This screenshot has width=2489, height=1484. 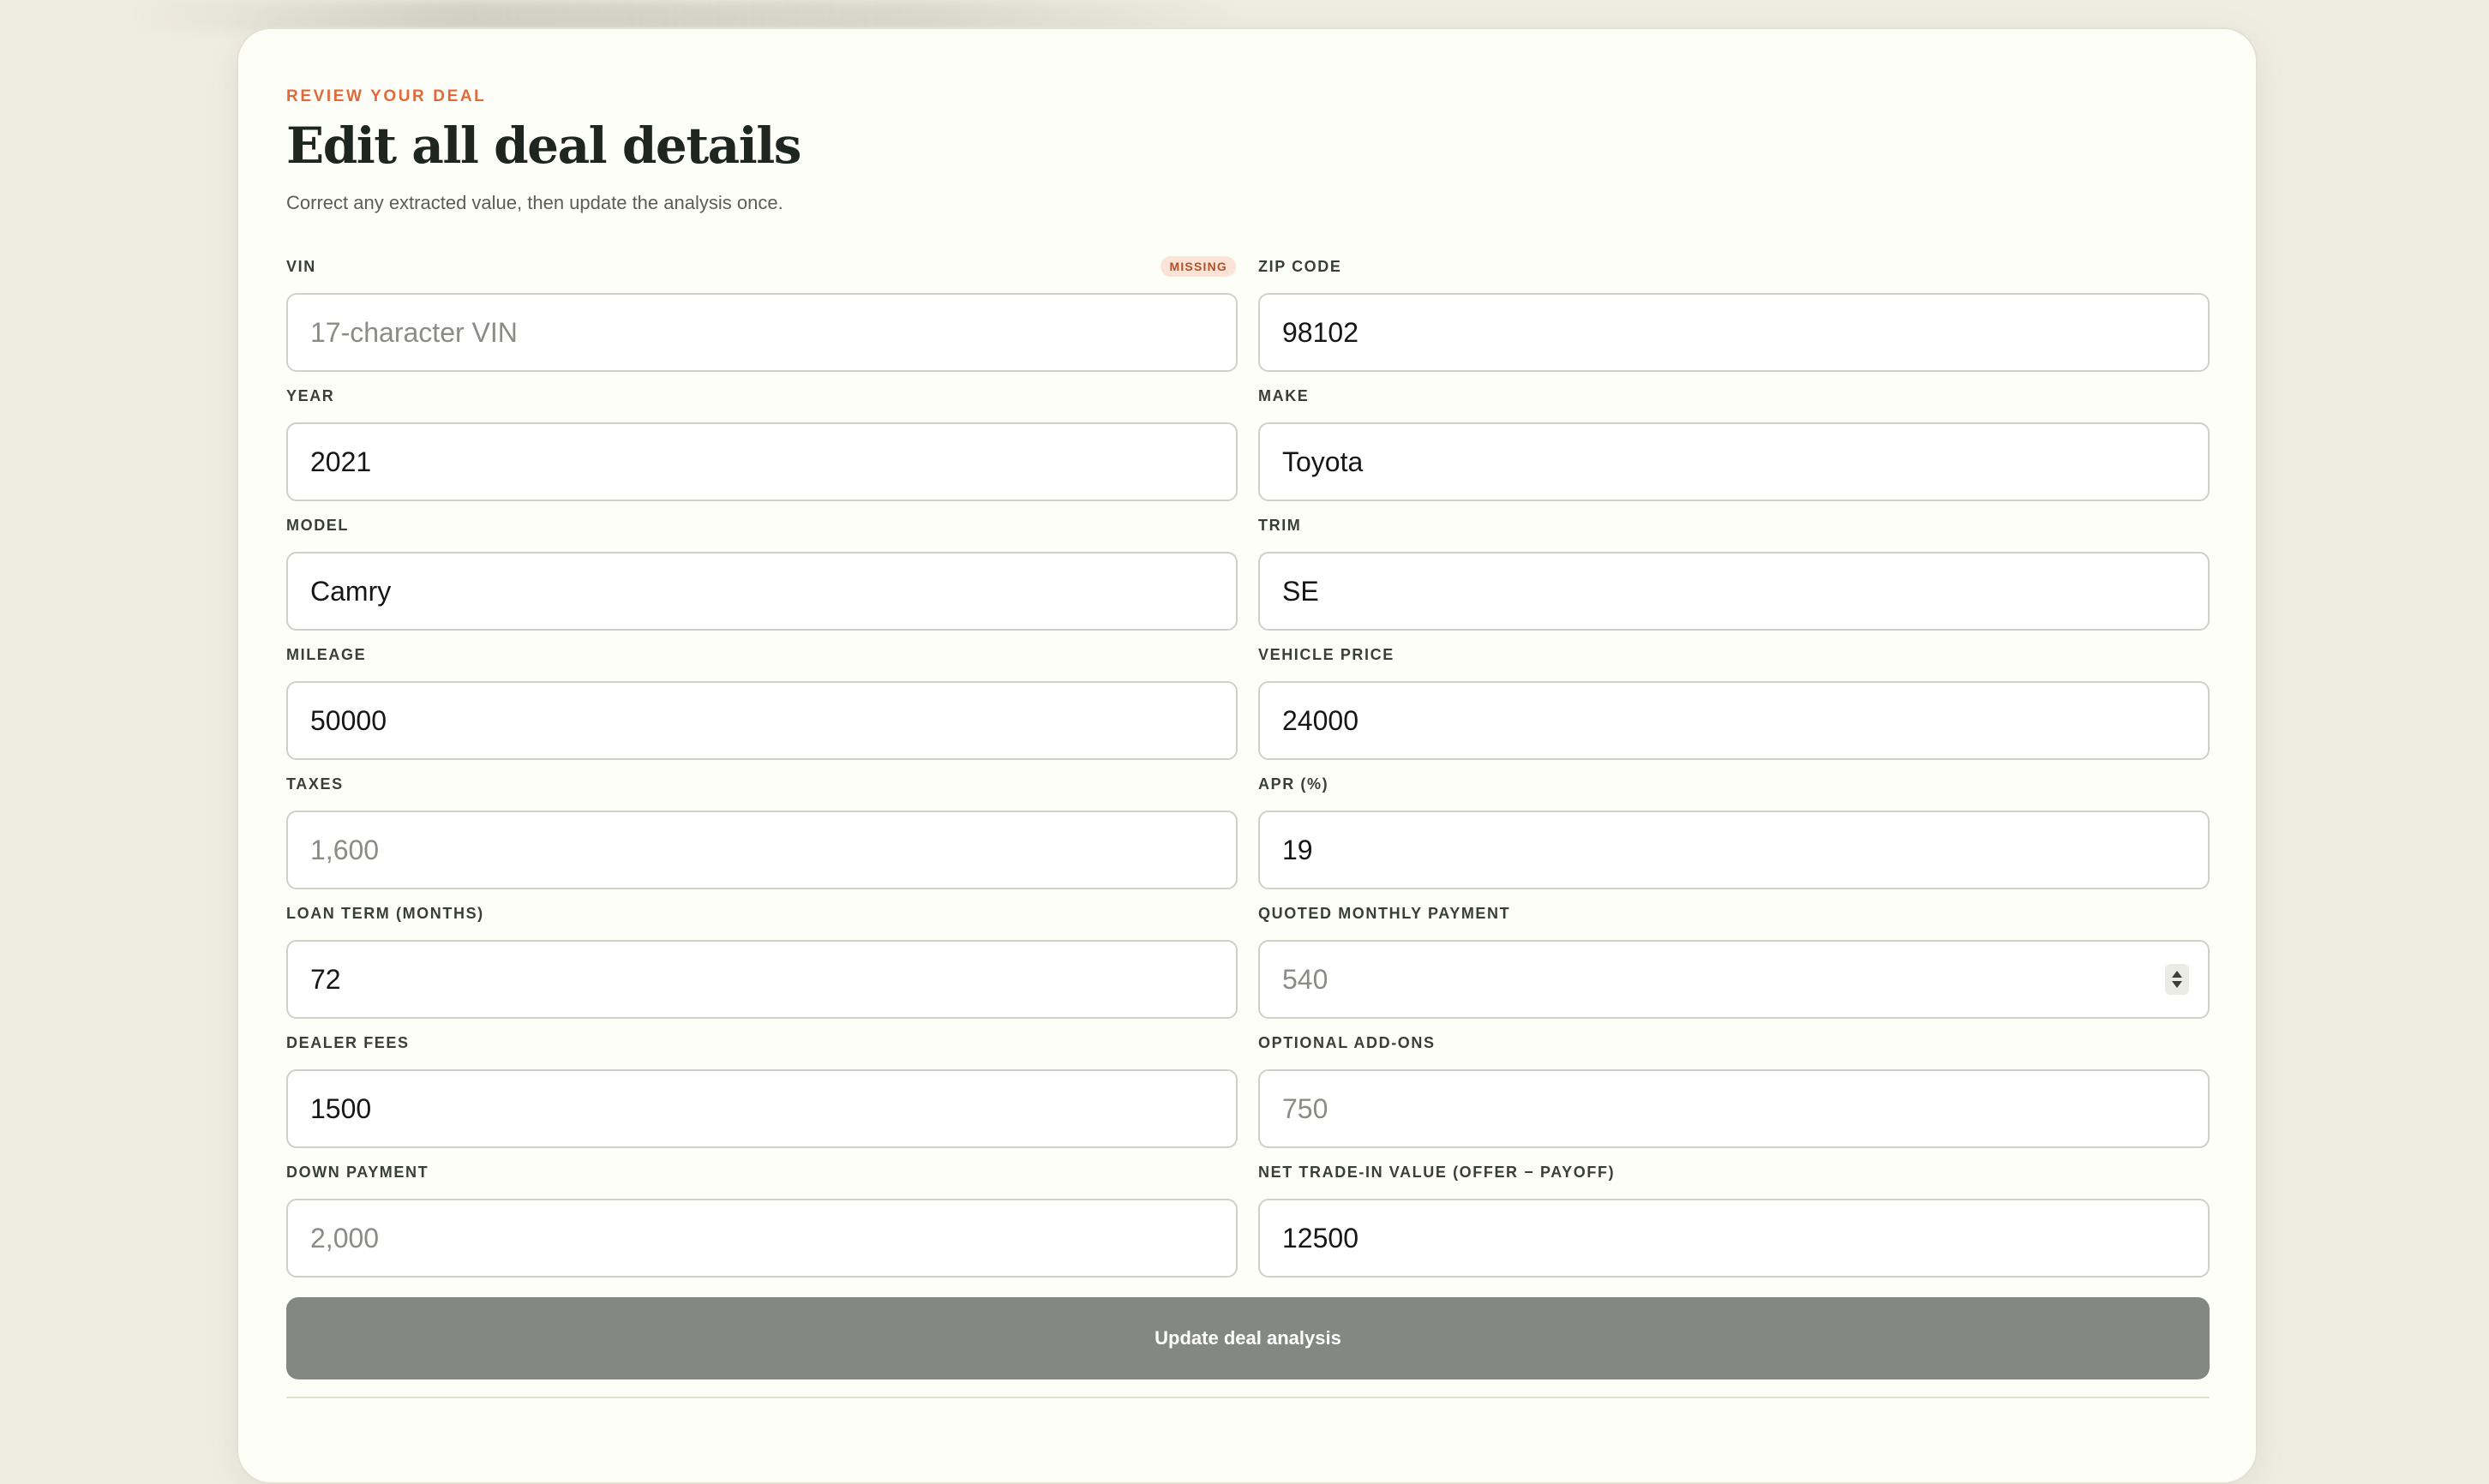 What do you see at coordinates (1734, 1108) in the screenshot?
I see `addons-input` at bounding box center [1734, 1108].